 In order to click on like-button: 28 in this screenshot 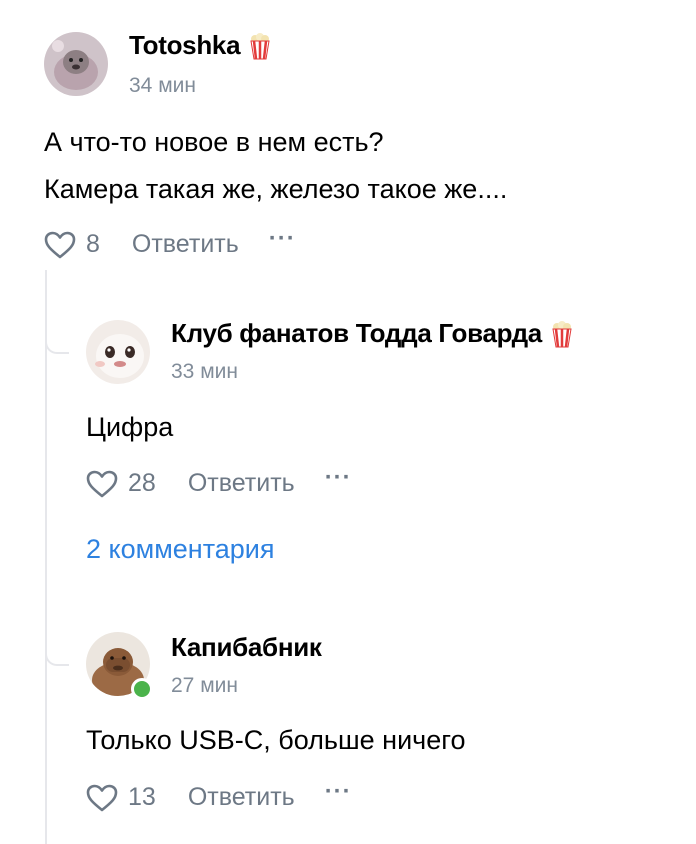, I will do `click(121, 483)`.